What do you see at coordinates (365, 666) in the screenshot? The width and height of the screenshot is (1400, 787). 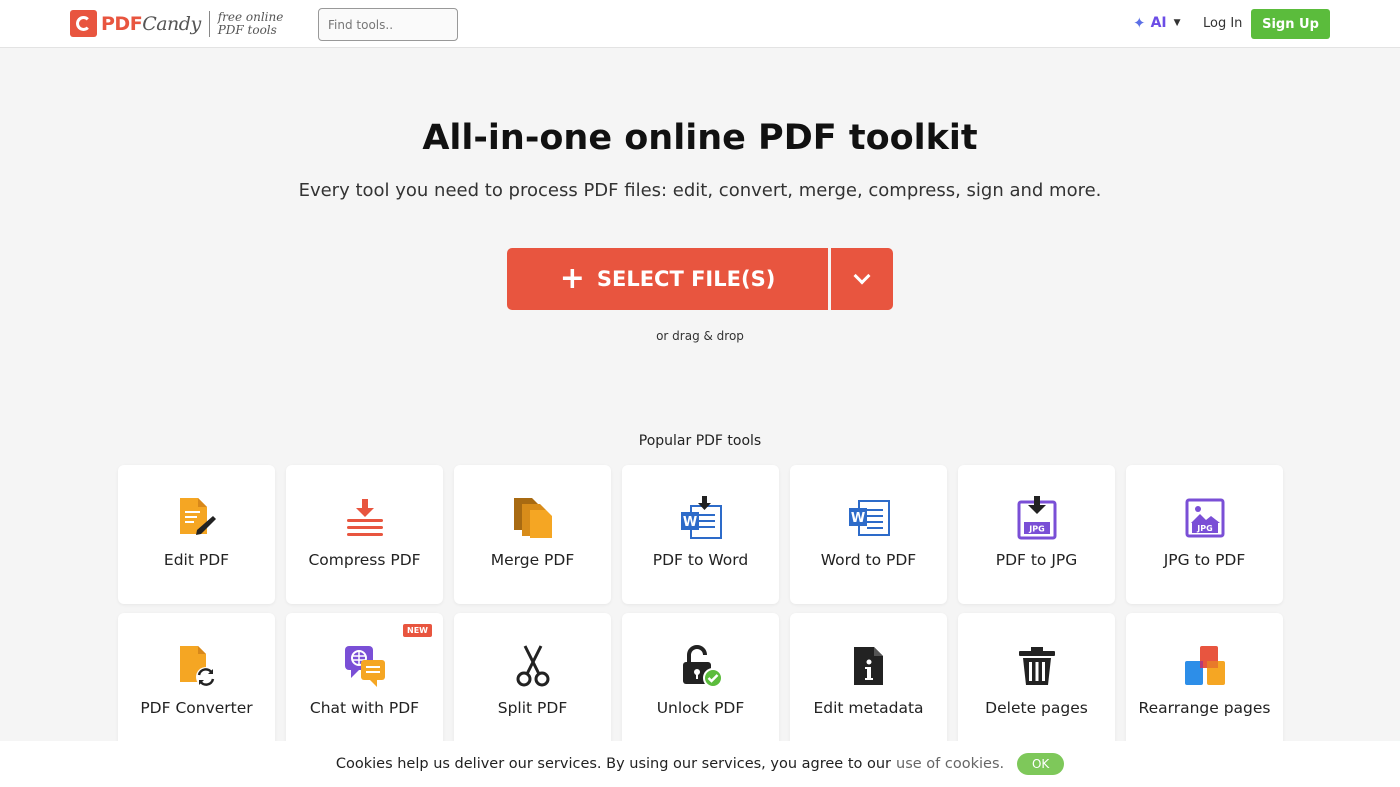 I see `chat-with-pdf-icon` at bounding box center [365, 666].